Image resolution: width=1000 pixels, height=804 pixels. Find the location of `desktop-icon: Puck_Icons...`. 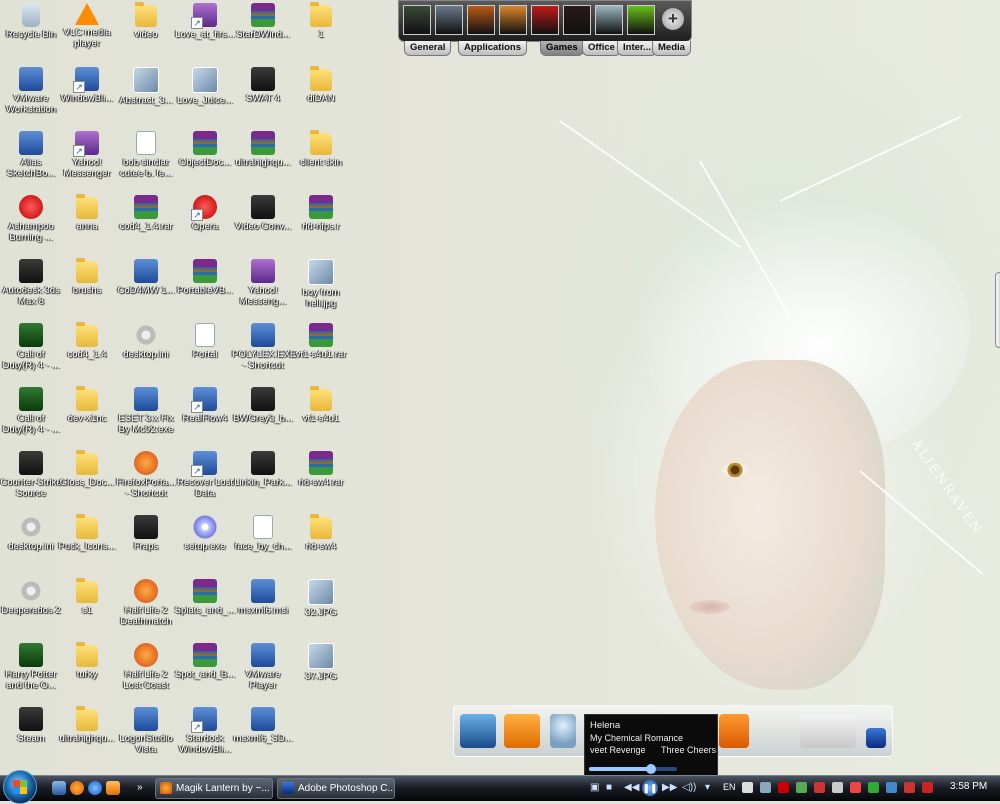

desktop-icon: Puck_Icons... is located at coordinates (87, 533).